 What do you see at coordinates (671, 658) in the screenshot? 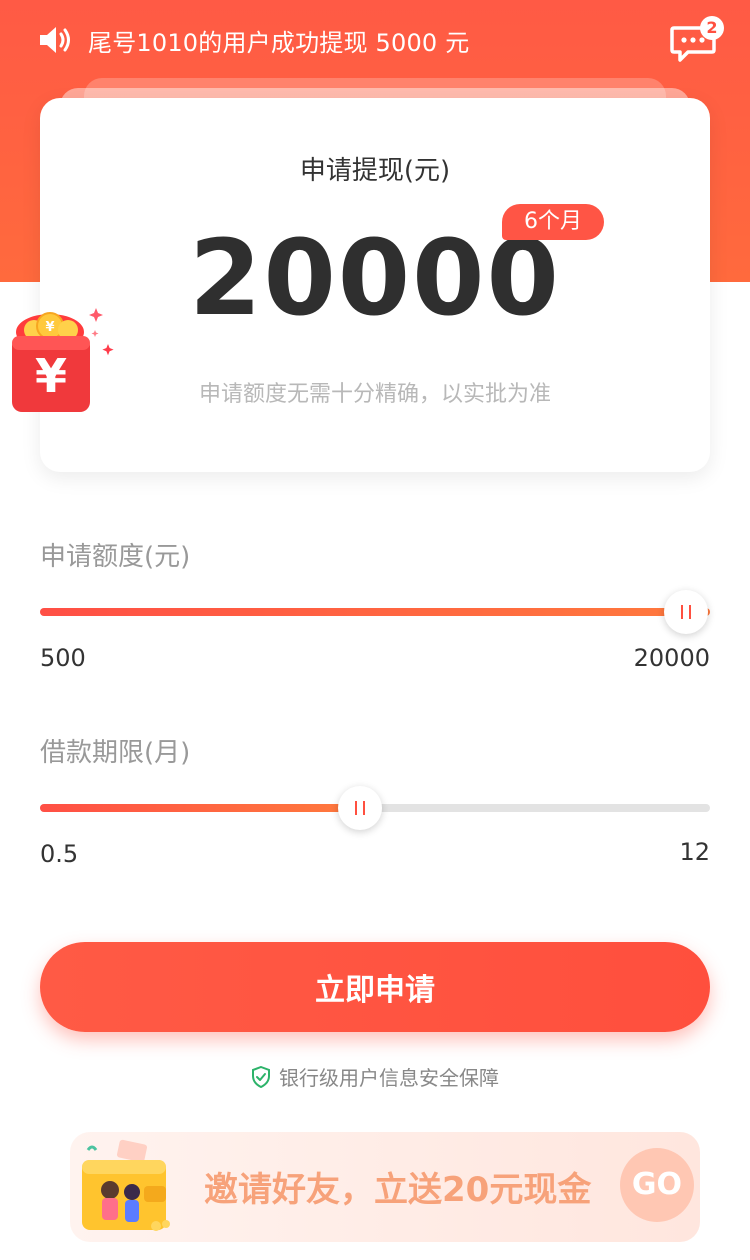
I see `amount-max-label: 20000` at bounding box center [671, 658].